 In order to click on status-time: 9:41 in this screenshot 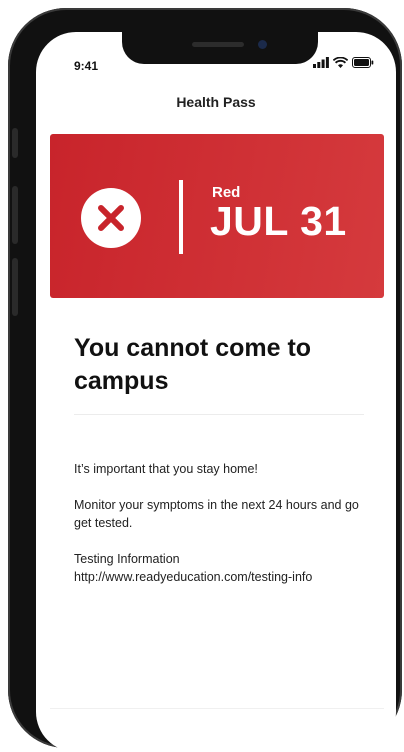, I will do `click(86, 66)`.